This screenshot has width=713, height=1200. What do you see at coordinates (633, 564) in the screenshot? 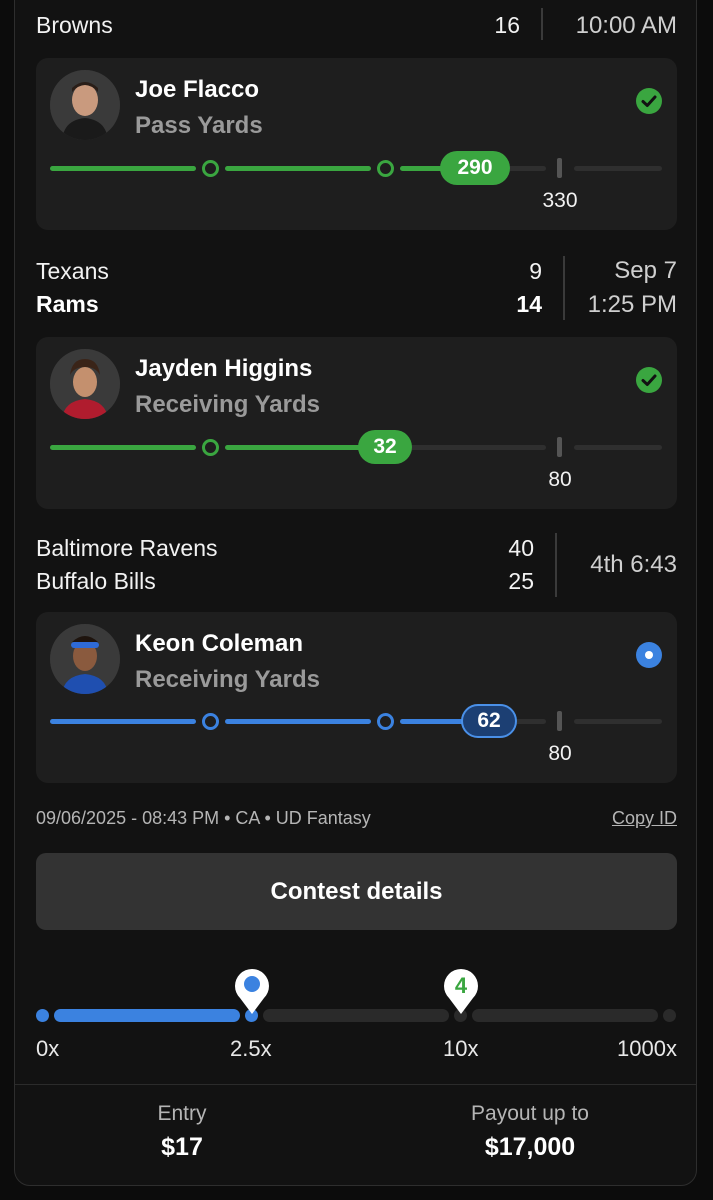
I see `game3-clock: 4th 6:43` at bounding box center [633, 564].